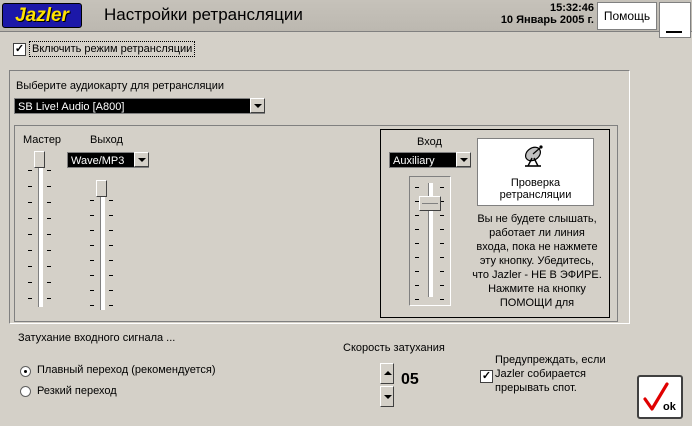  What do you see at coordinates (141, 159) in the screenshot?
I see `output-dropdown-arrow` at bounding box center [141, 159].